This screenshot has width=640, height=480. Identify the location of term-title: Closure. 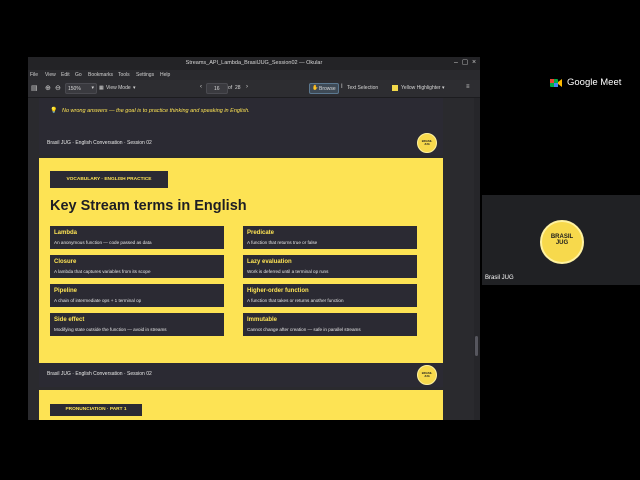
(65, 262).